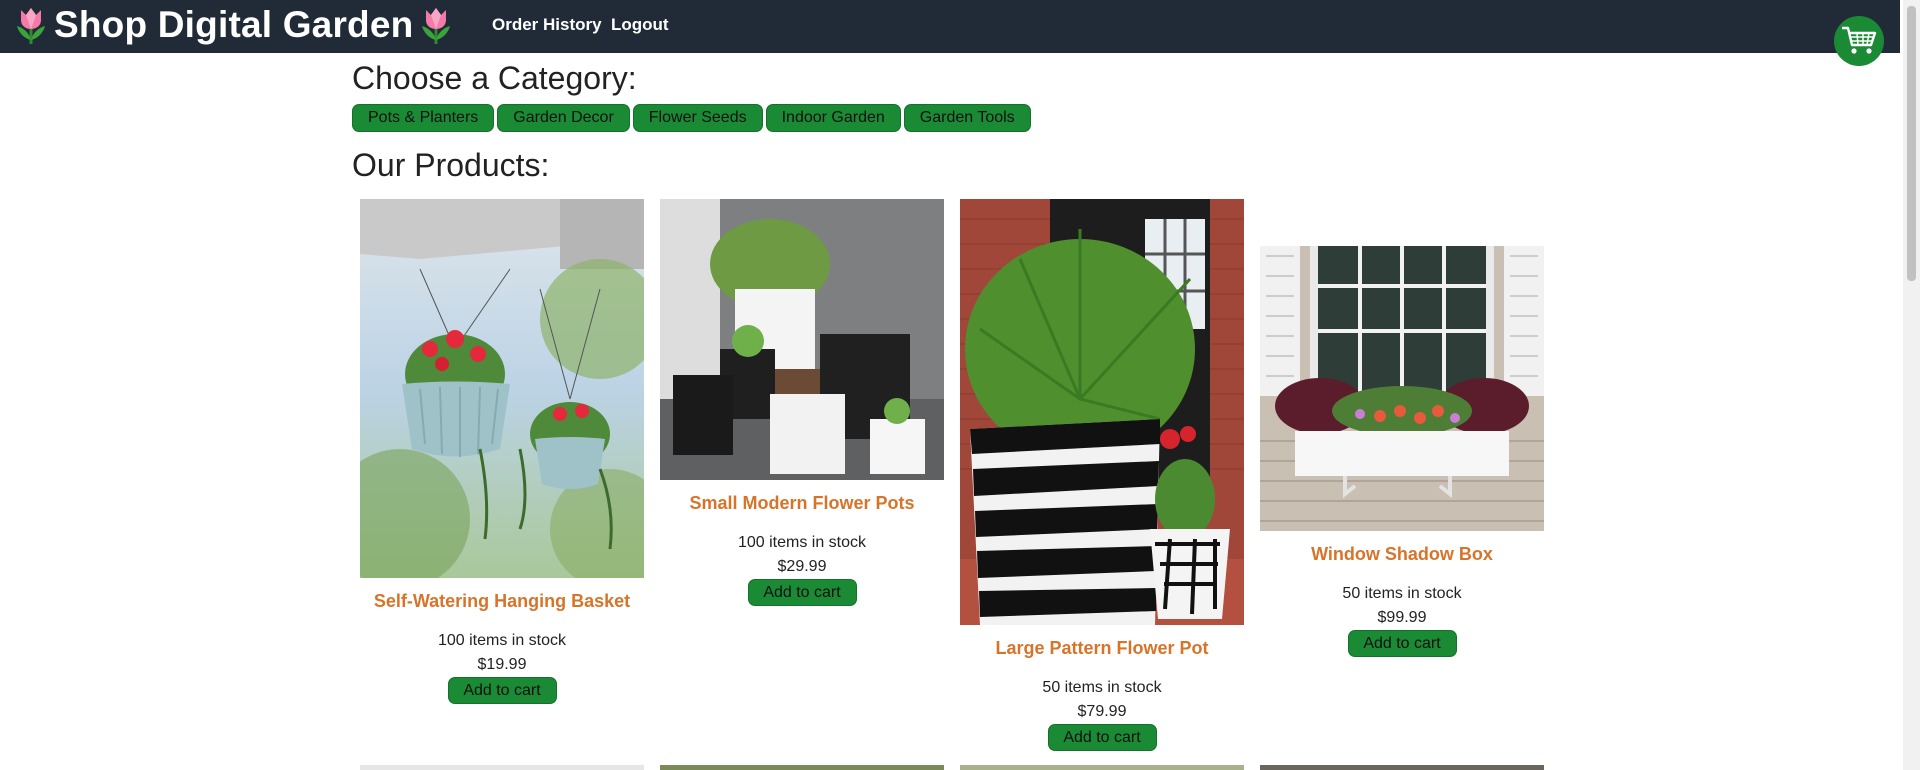 The image size is (1920, 770). I want to click on brand: Shop Digital Garden, so click(233, 25).